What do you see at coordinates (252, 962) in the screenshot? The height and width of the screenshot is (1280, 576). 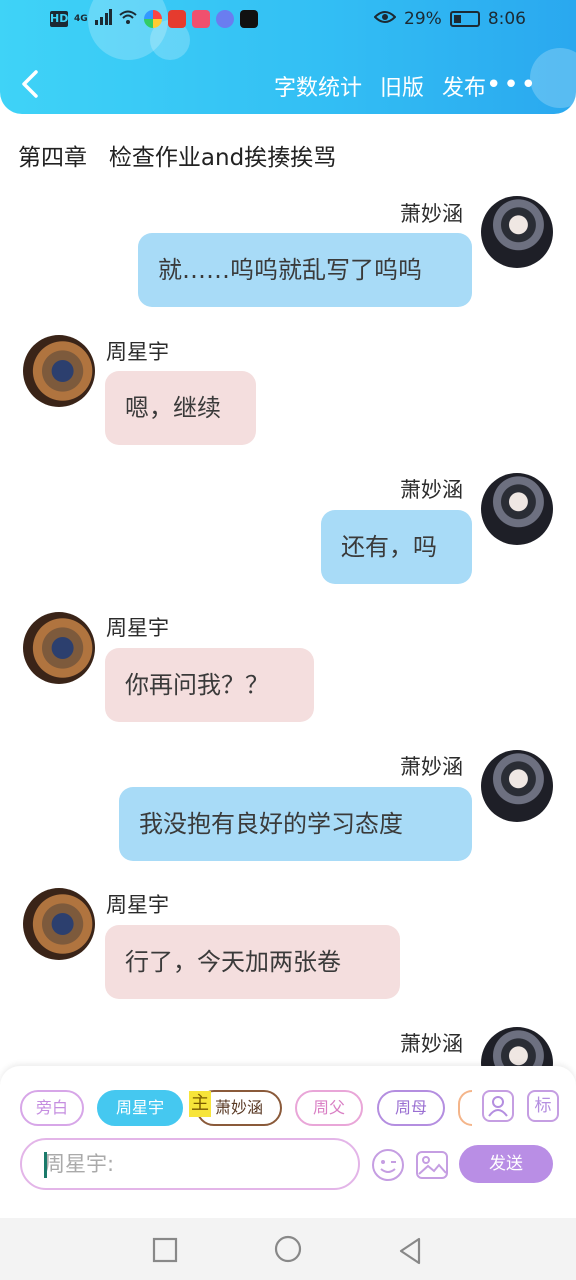 I see `message-bubble: 行了，今天加两张卷` at bounding box center [252, 962].